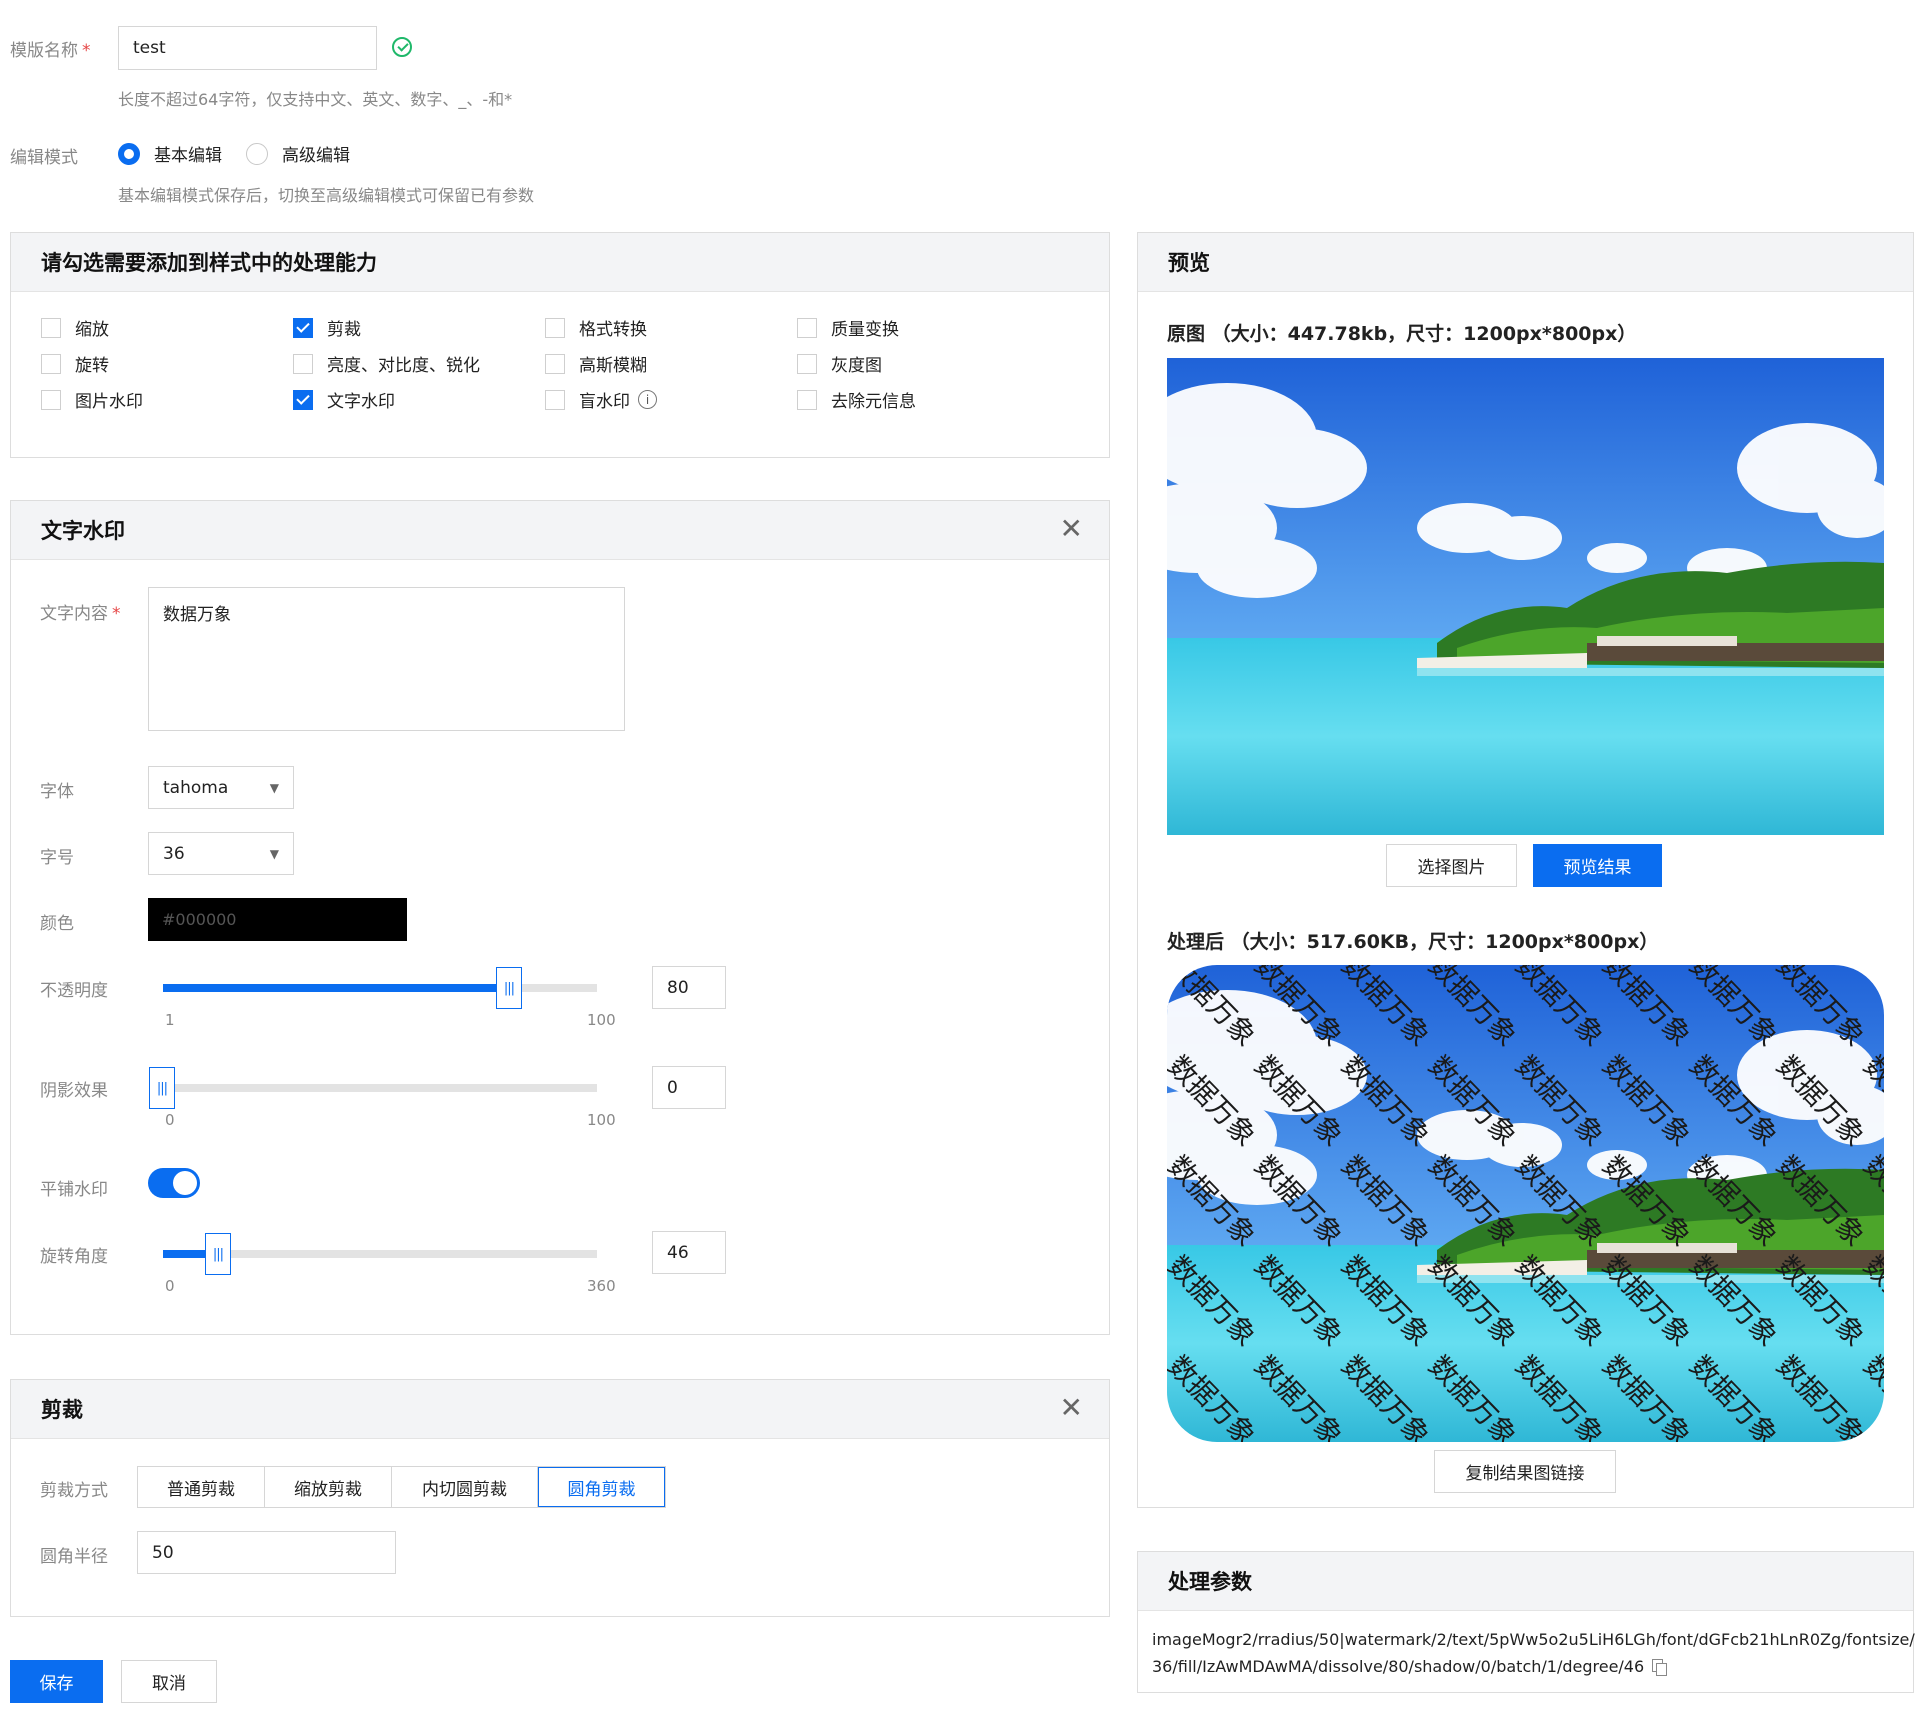  I want to click on font-size-select: 36 ▼, so click(221, 853).